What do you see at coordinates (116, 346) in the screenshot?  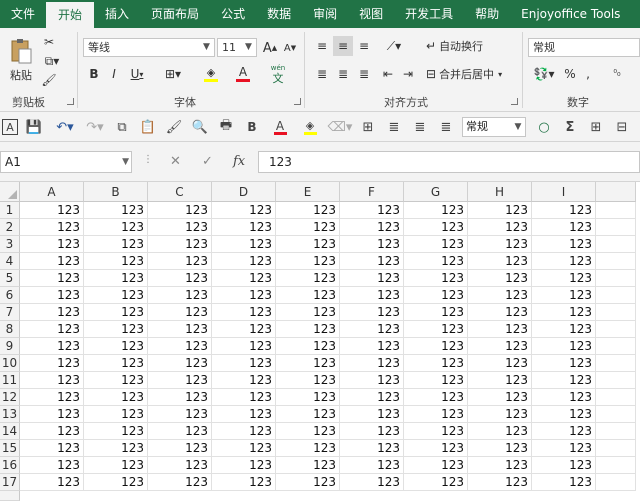 I see `cell-b9: 123` at bounding box center [116, 346].